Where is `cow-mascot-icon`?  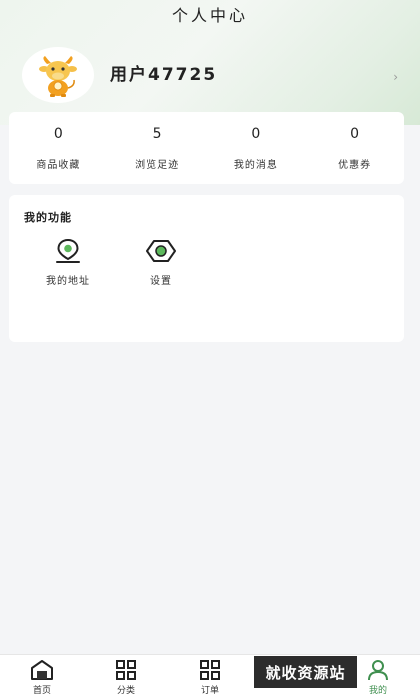
cow-mascot-icon is located at coordinates (58, 76).